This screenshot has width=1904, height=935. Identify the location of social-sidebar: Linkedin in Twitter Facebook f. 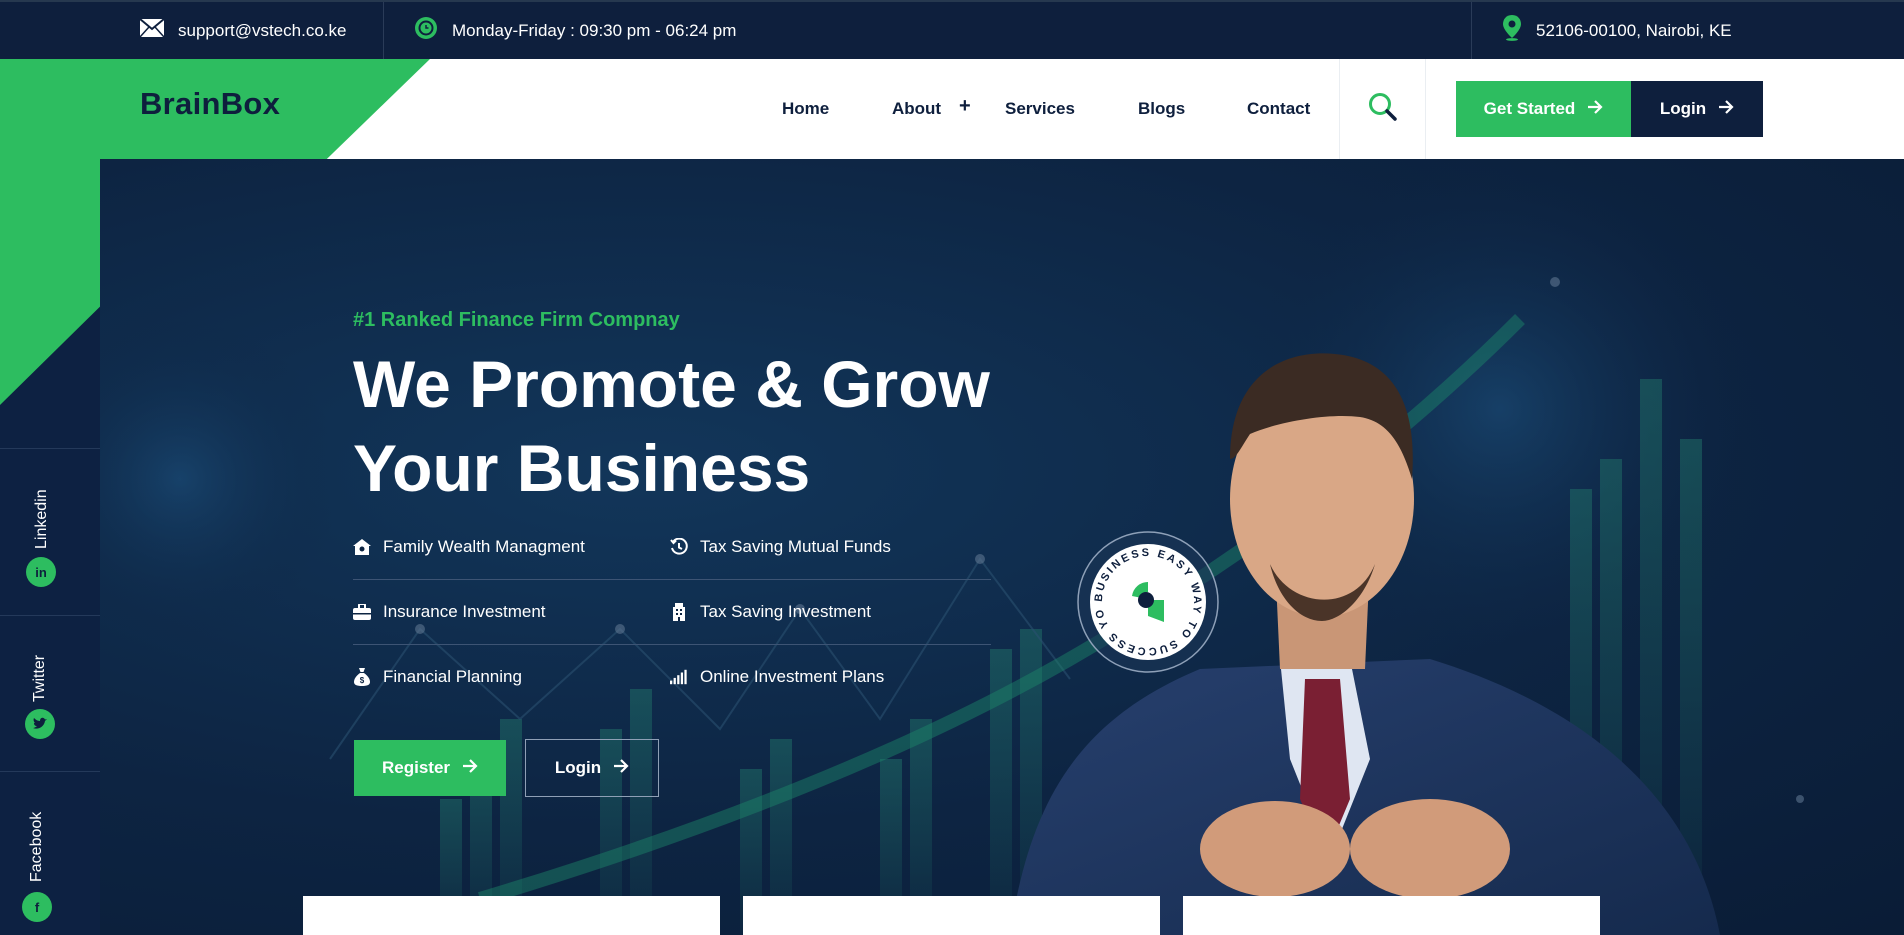
(50, 670).